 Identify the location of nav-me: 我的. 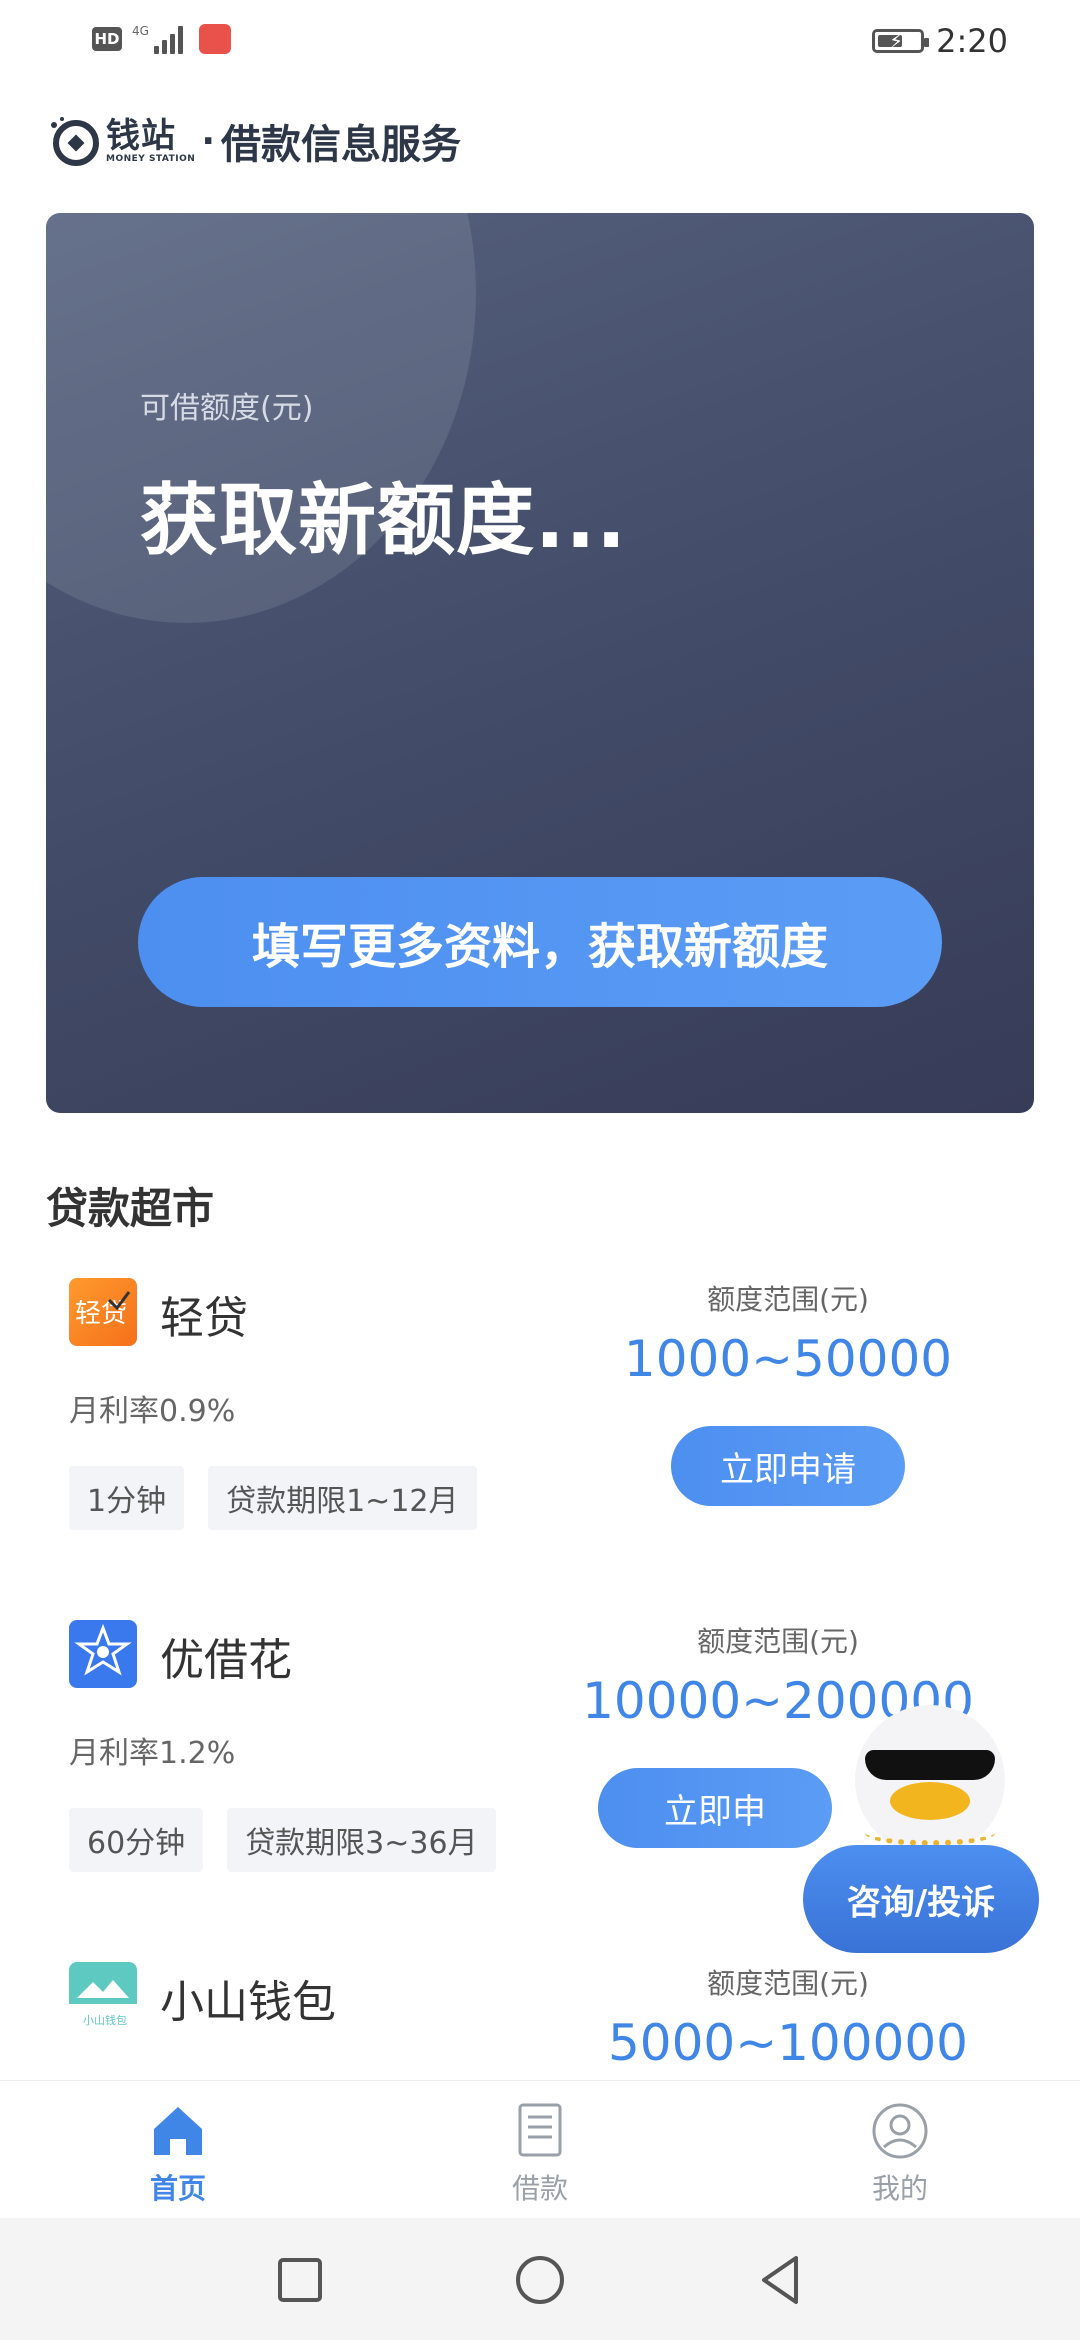
(900, 2154).